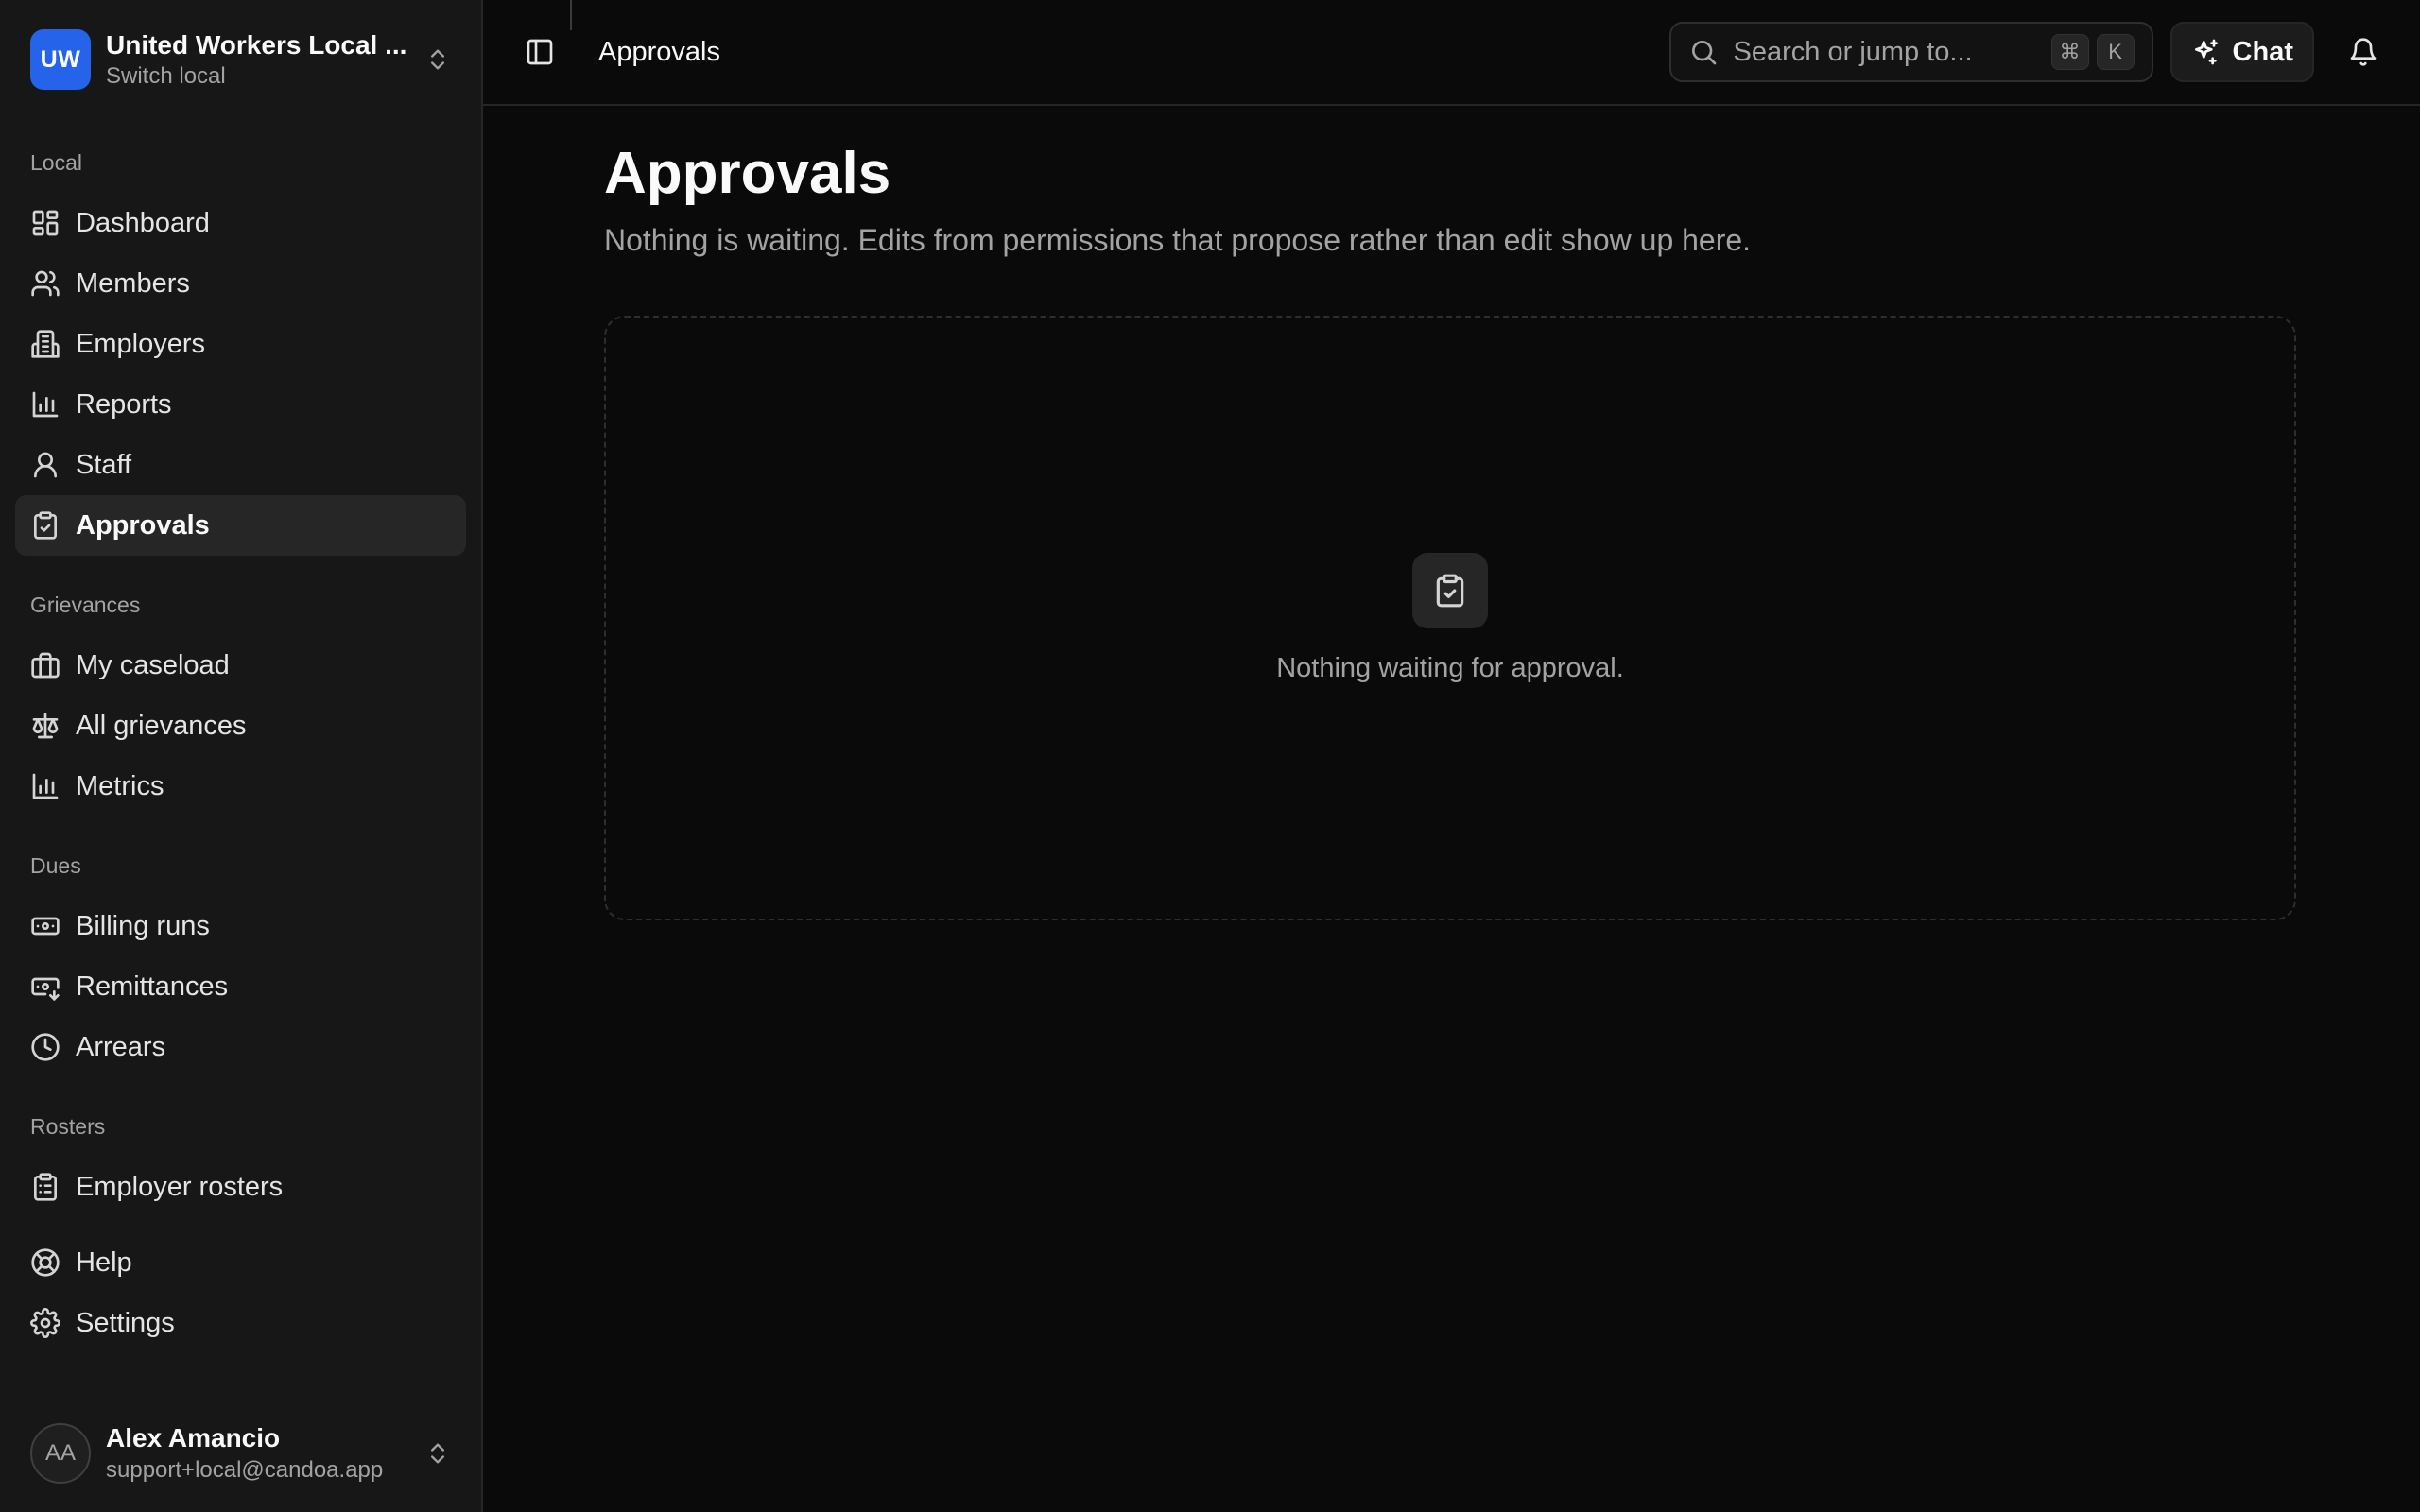 This screenshot has height=1512, width=2420. Describe the element at coordinates (241, 786) in the screenshot. I see `sidebar-item-metrics: Metrics` at that location.